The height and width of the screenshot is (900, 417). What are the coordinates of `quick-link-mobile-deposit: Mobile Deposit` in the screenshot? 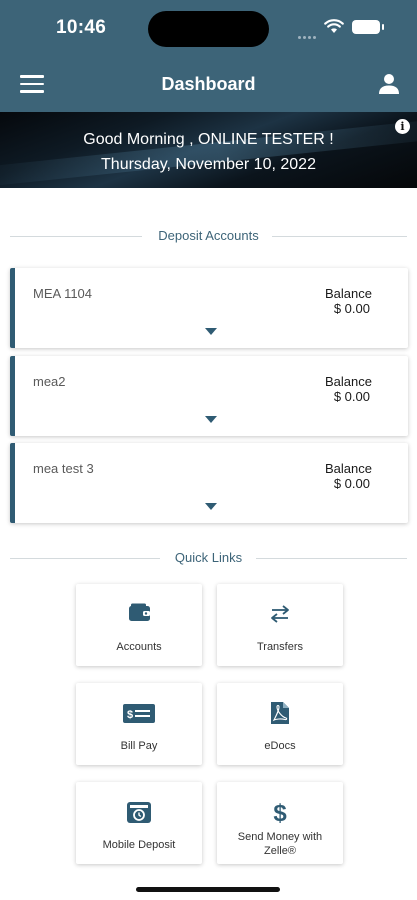 It's located at (139, 823).